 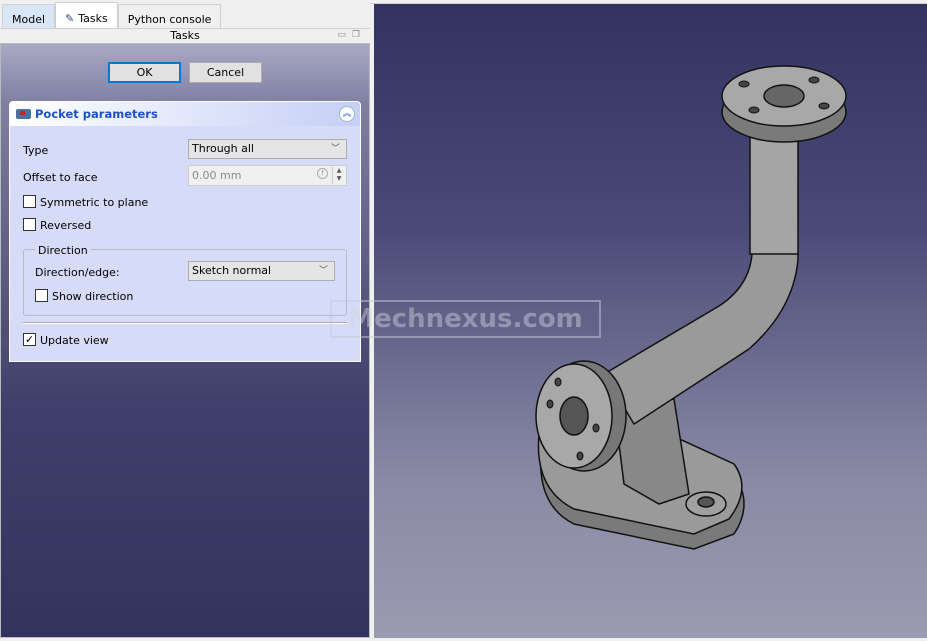 I want to click on pencil-icon: ✎, so click(x=70, y=18).